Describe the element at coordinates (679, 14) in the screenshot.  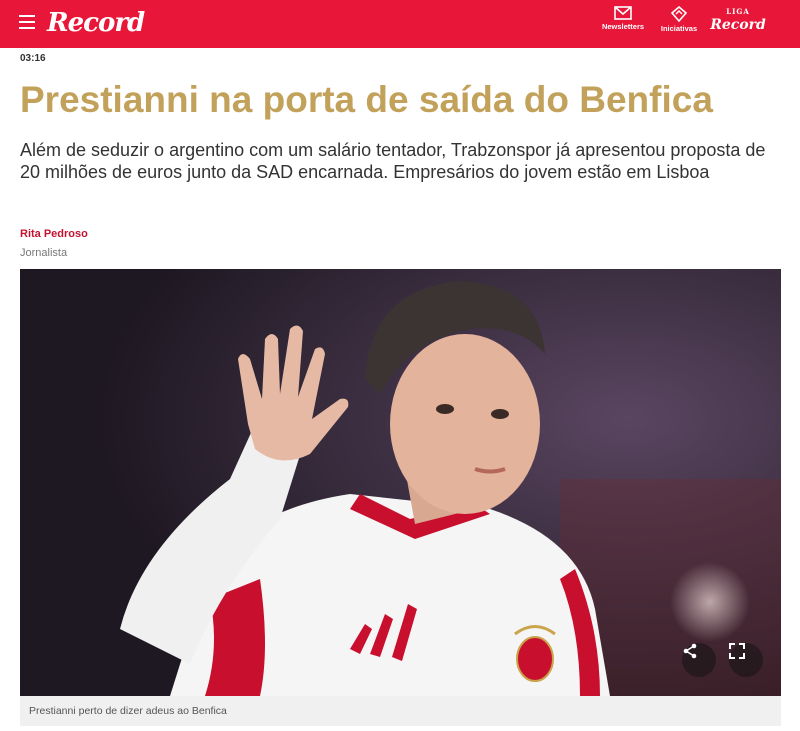
I see `tag-icon` at that location.